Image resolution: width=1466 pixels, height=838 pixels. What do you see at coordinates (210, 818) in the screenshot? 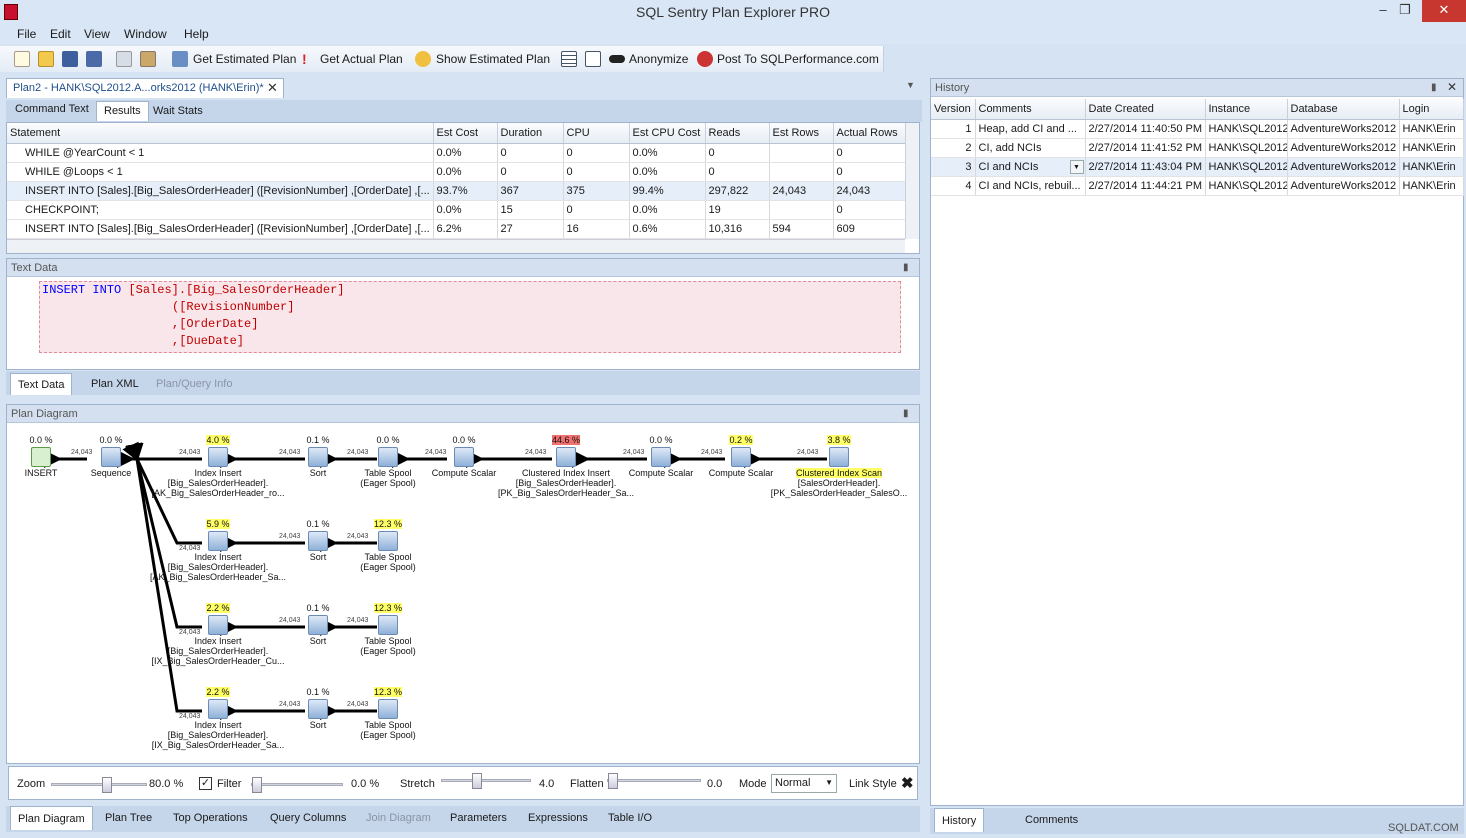
I see `tab-top-operations: Top Operations` at bounding box center [210, 818].